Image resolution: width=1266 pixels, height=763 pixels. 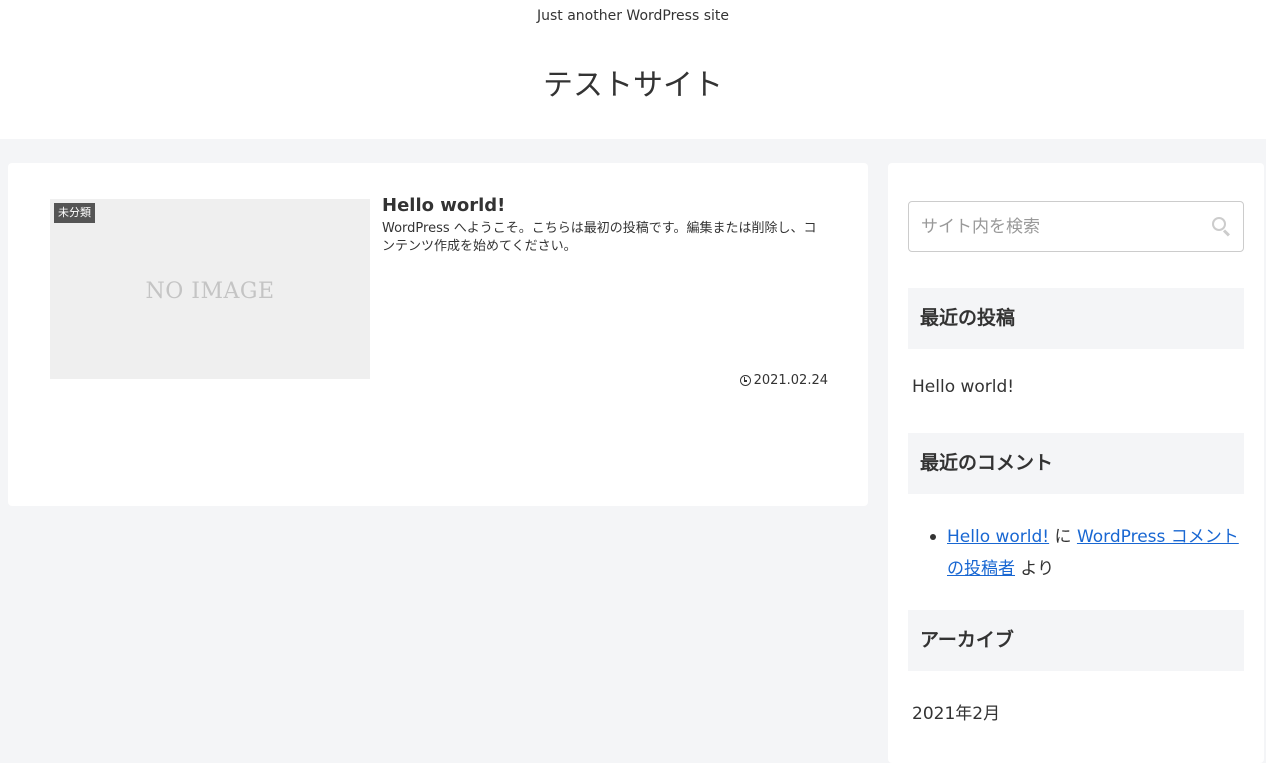 What do you see at coordinates (1222, 227) in the screenshot?
I see `search-button` at bounding box center [1222, 227].